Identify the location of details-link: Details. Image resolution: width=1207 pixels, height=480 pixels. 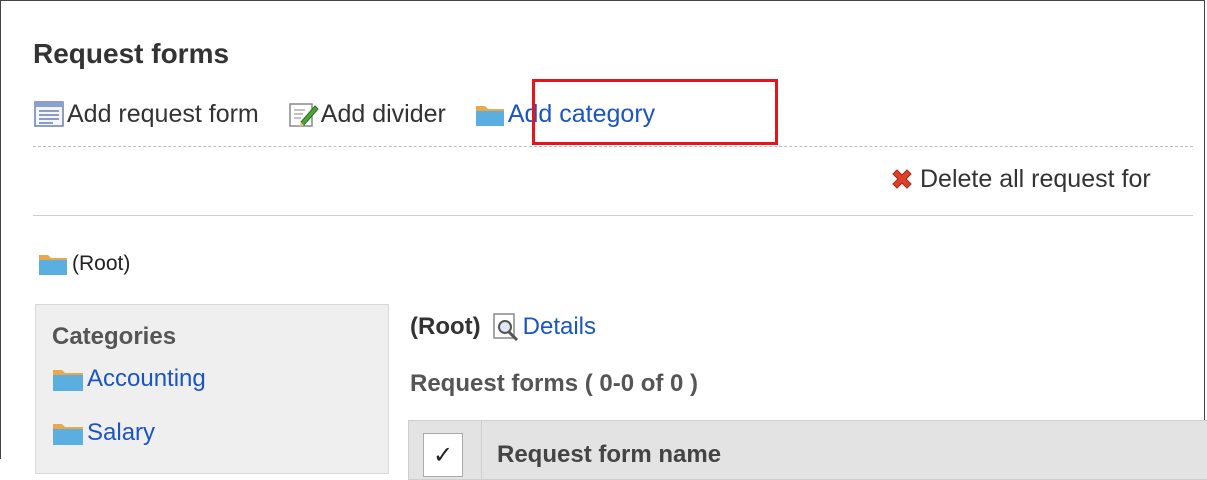
(543, 327).